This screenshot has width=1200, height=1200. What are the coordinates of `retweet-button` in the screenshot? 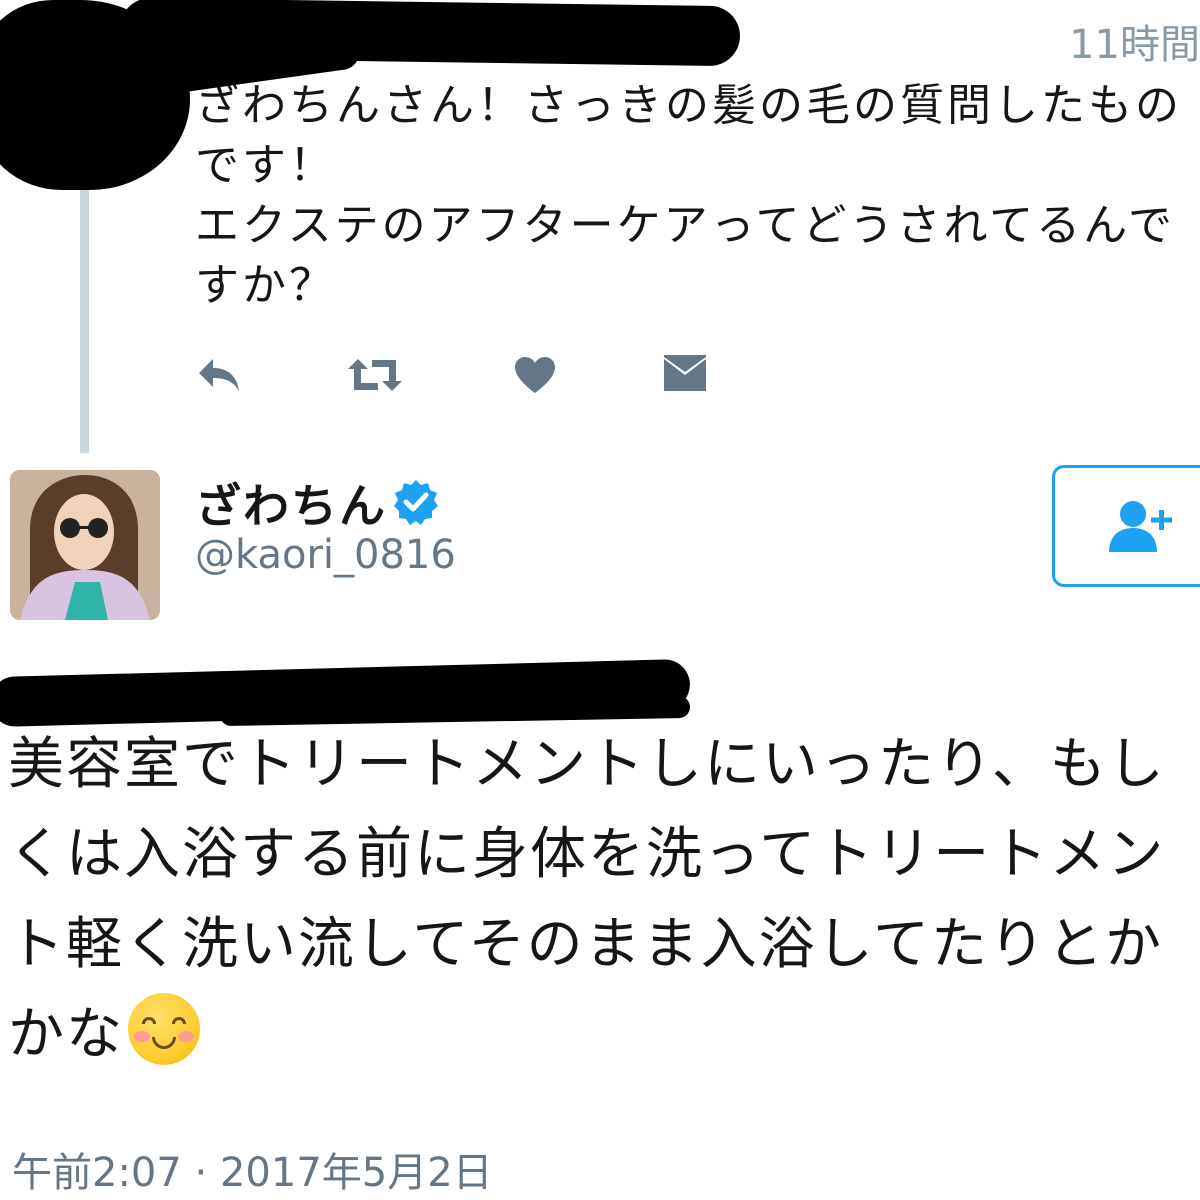 It's located at (375, 375).